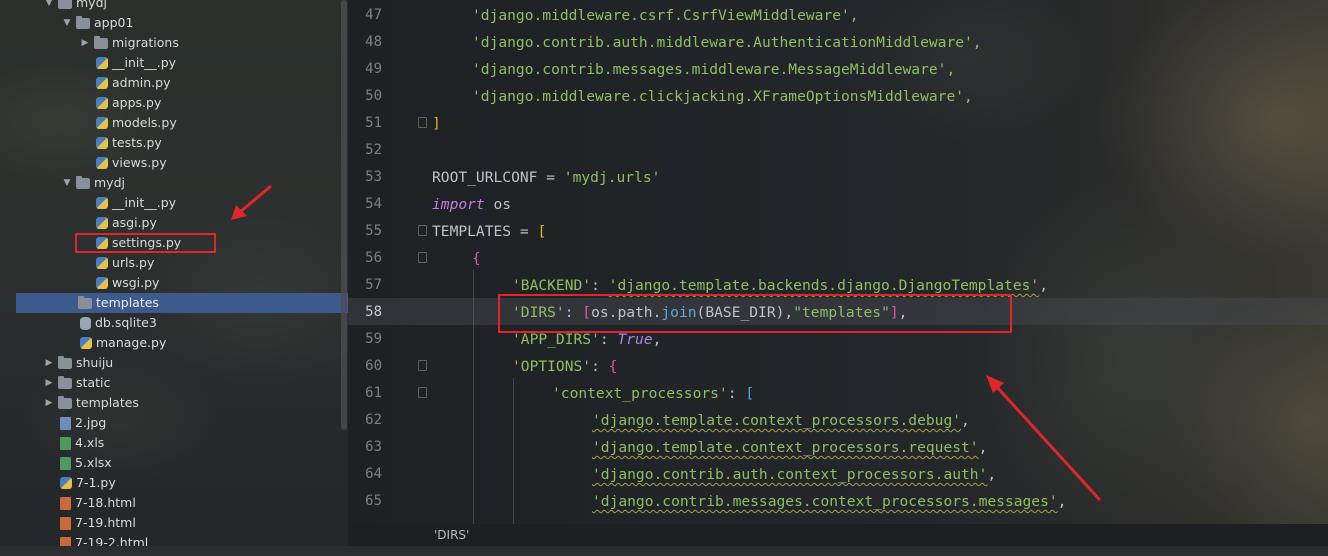 Image resolution: width=1328 pixels, height=556 pixels. What do you see at coordinates (134, 222) in the screenshot?
I see `tree-item-label: asgi.py` at bounding box center [134, 222].